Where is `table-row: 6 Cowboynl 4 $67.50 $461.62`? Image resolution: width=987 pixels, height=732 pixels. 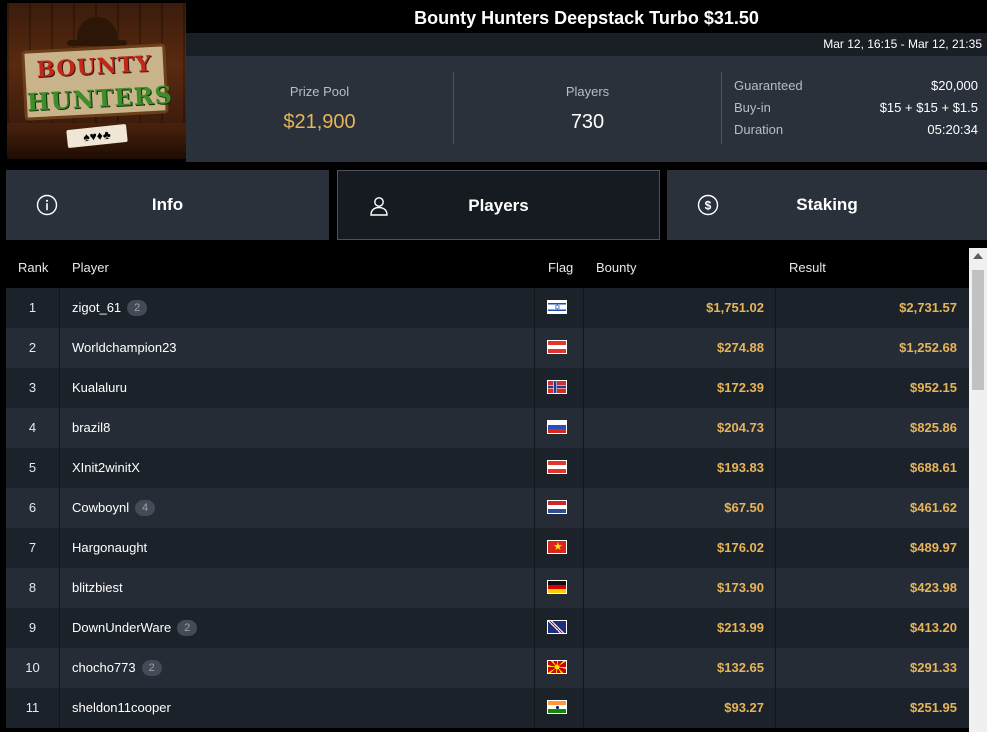
table-row: 6 Cowboynl 4 $67.50 $461.62 is located at coordinates (487, 508).